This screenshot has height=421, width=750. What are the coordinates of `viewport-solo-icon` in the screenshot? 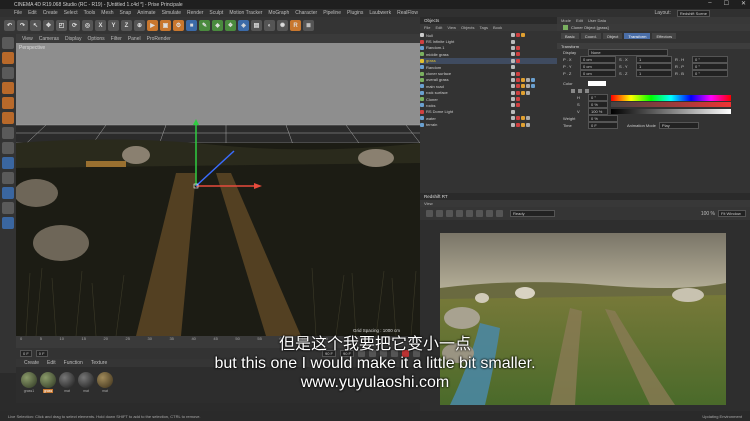 It's located at (8, 223).